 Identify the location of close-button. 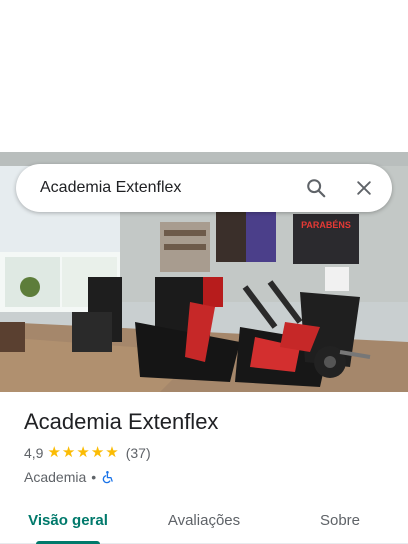
(364, 188).